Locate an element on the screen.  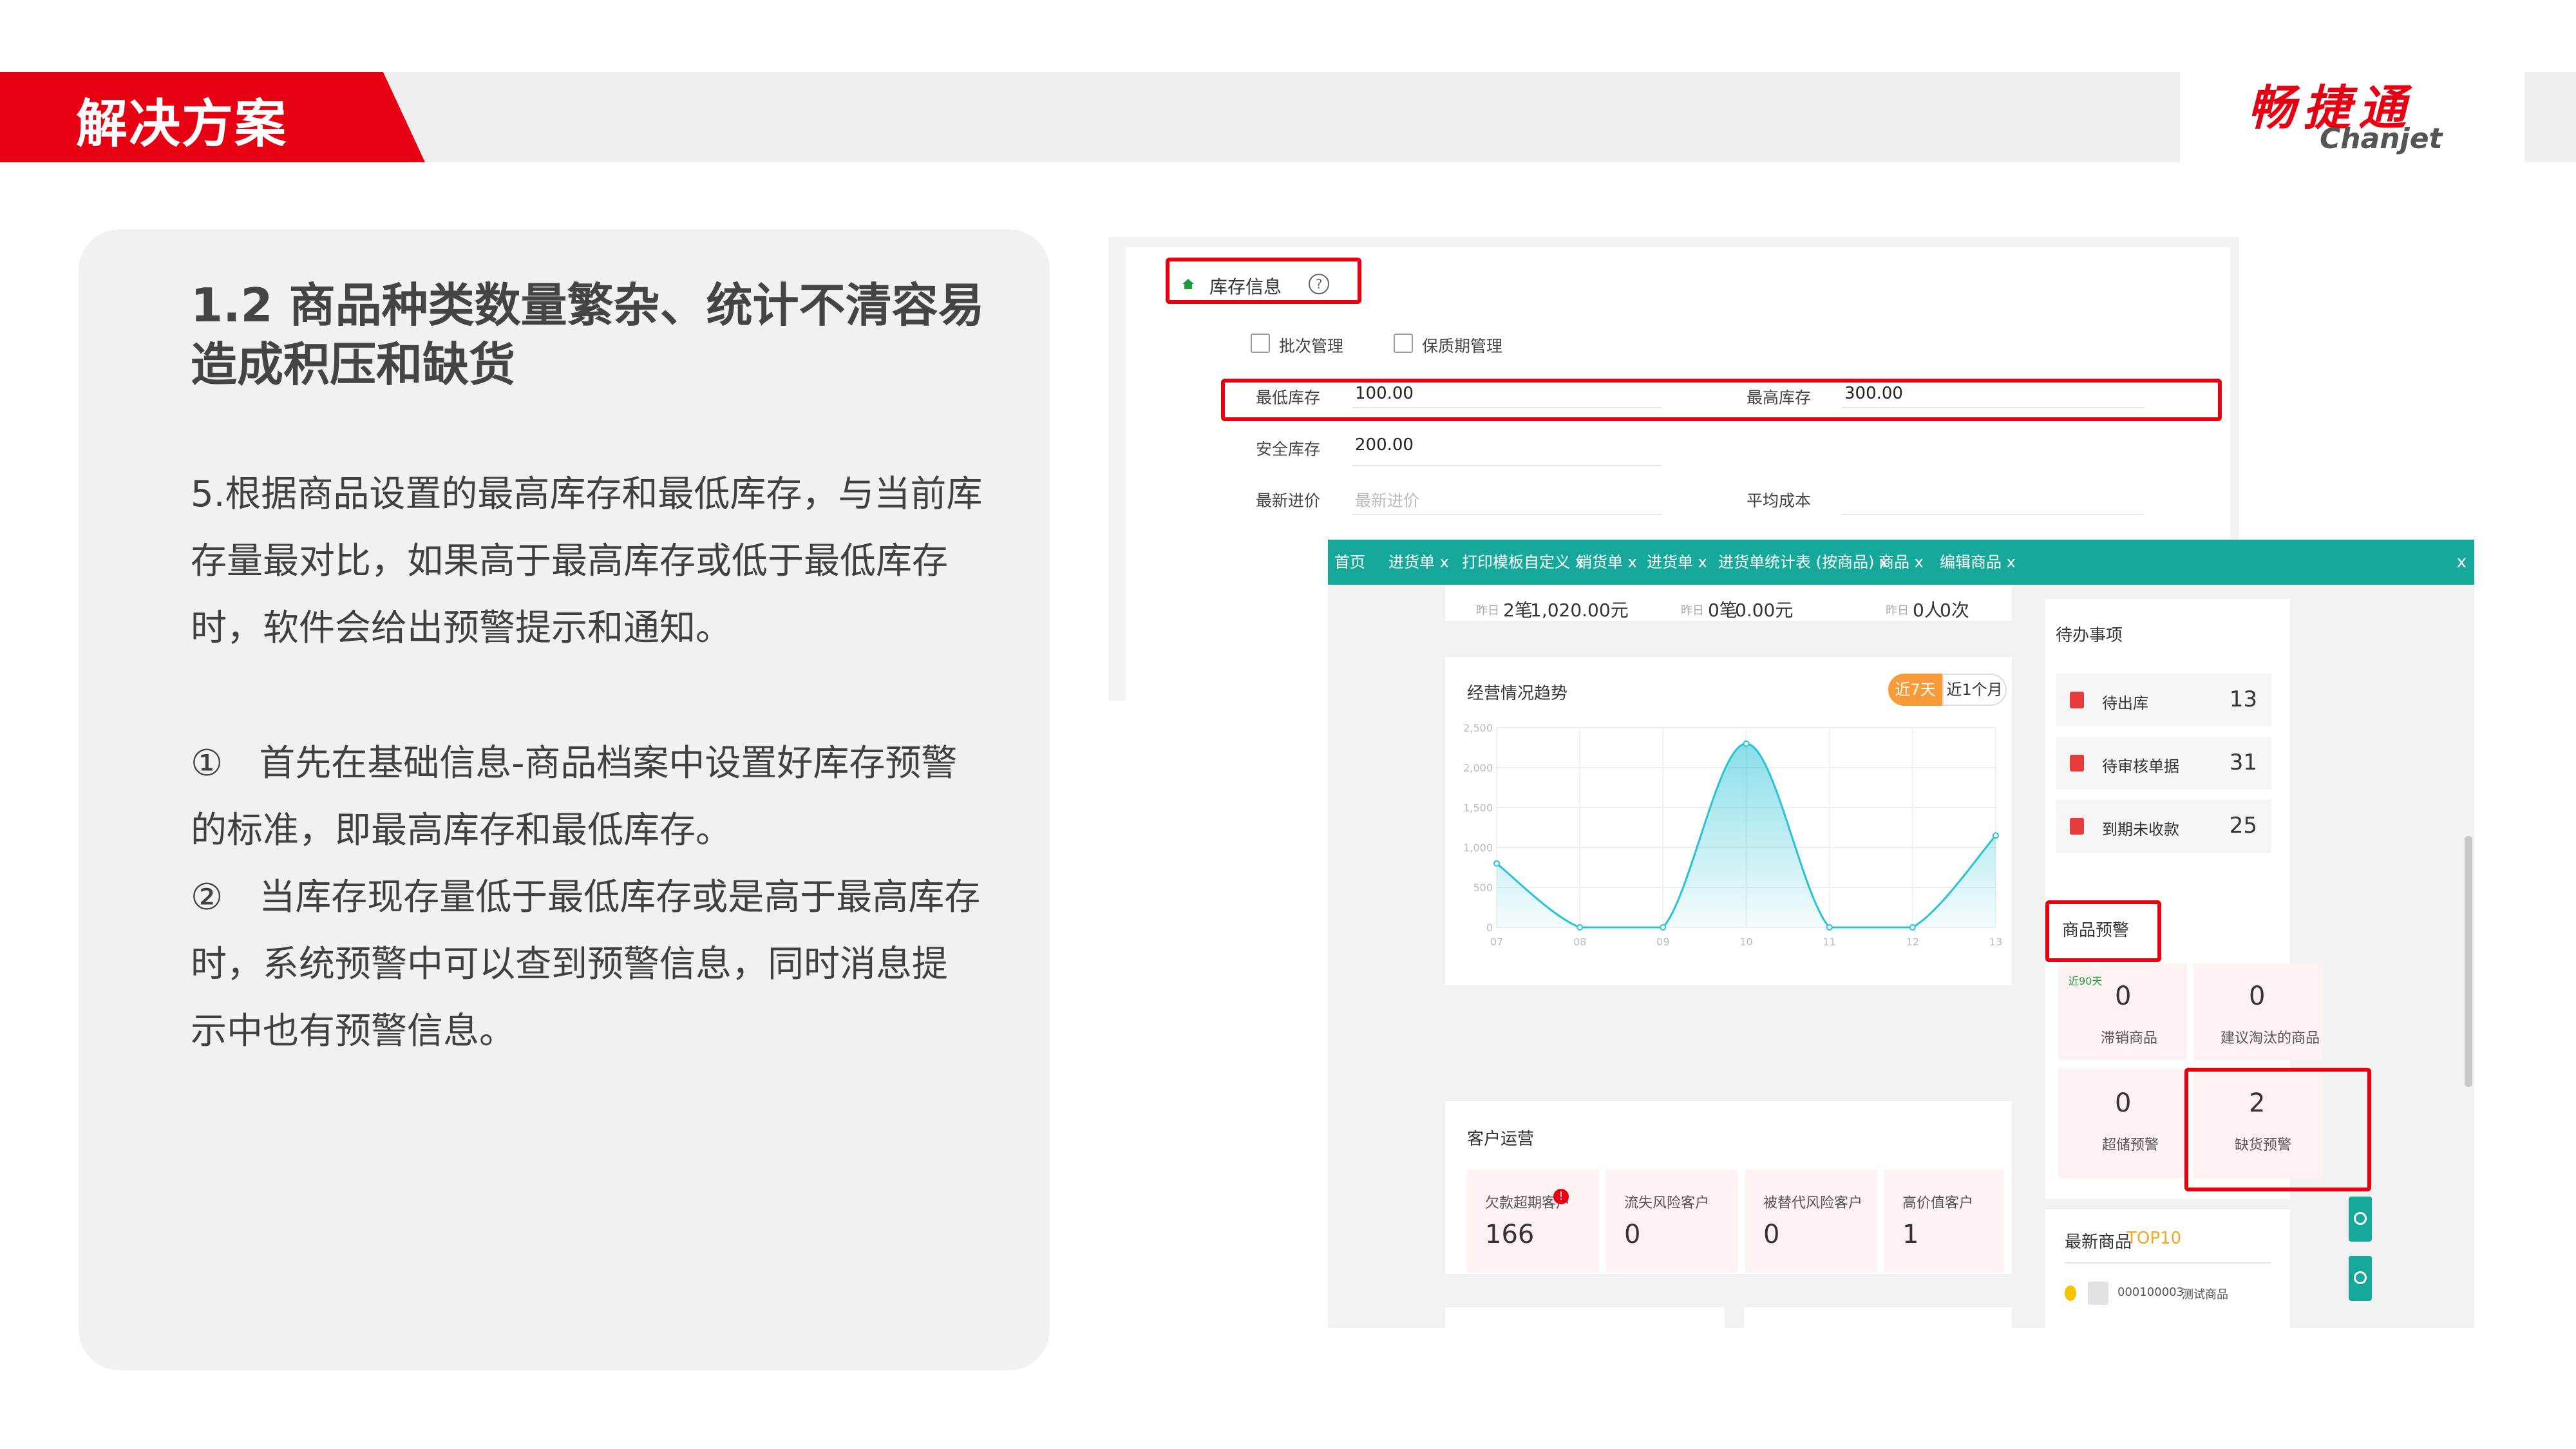
tab-sales-order: 销货单 x is located at coordinates (1607, 562).